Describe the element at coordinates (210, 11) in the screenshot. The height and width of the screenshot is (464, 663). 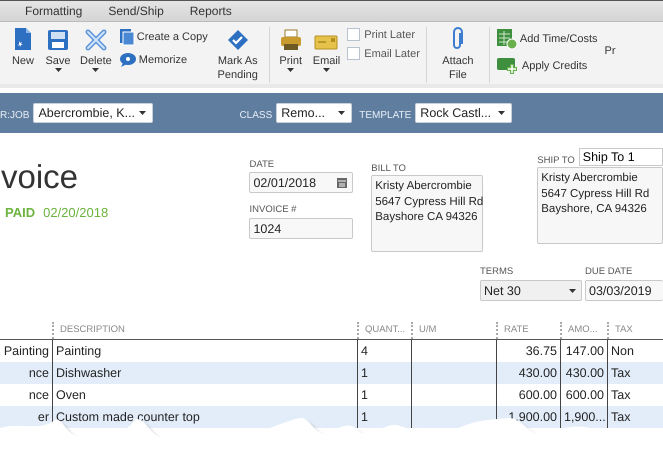
I see `menu-item: Reports` at that location.